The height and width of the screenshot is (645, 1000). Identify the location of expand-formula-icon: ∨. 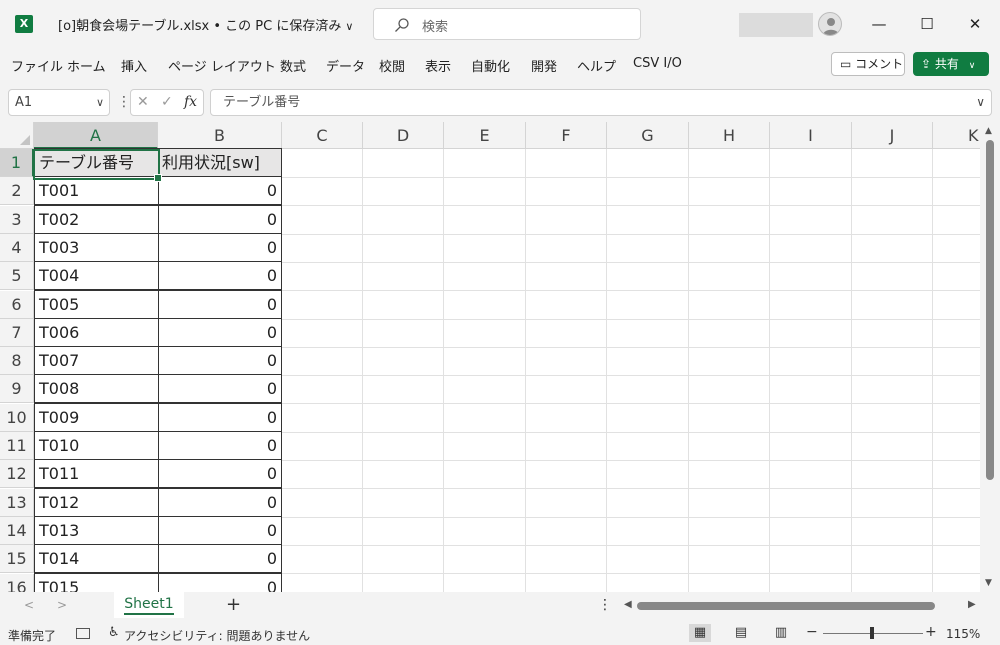
(980, 102).